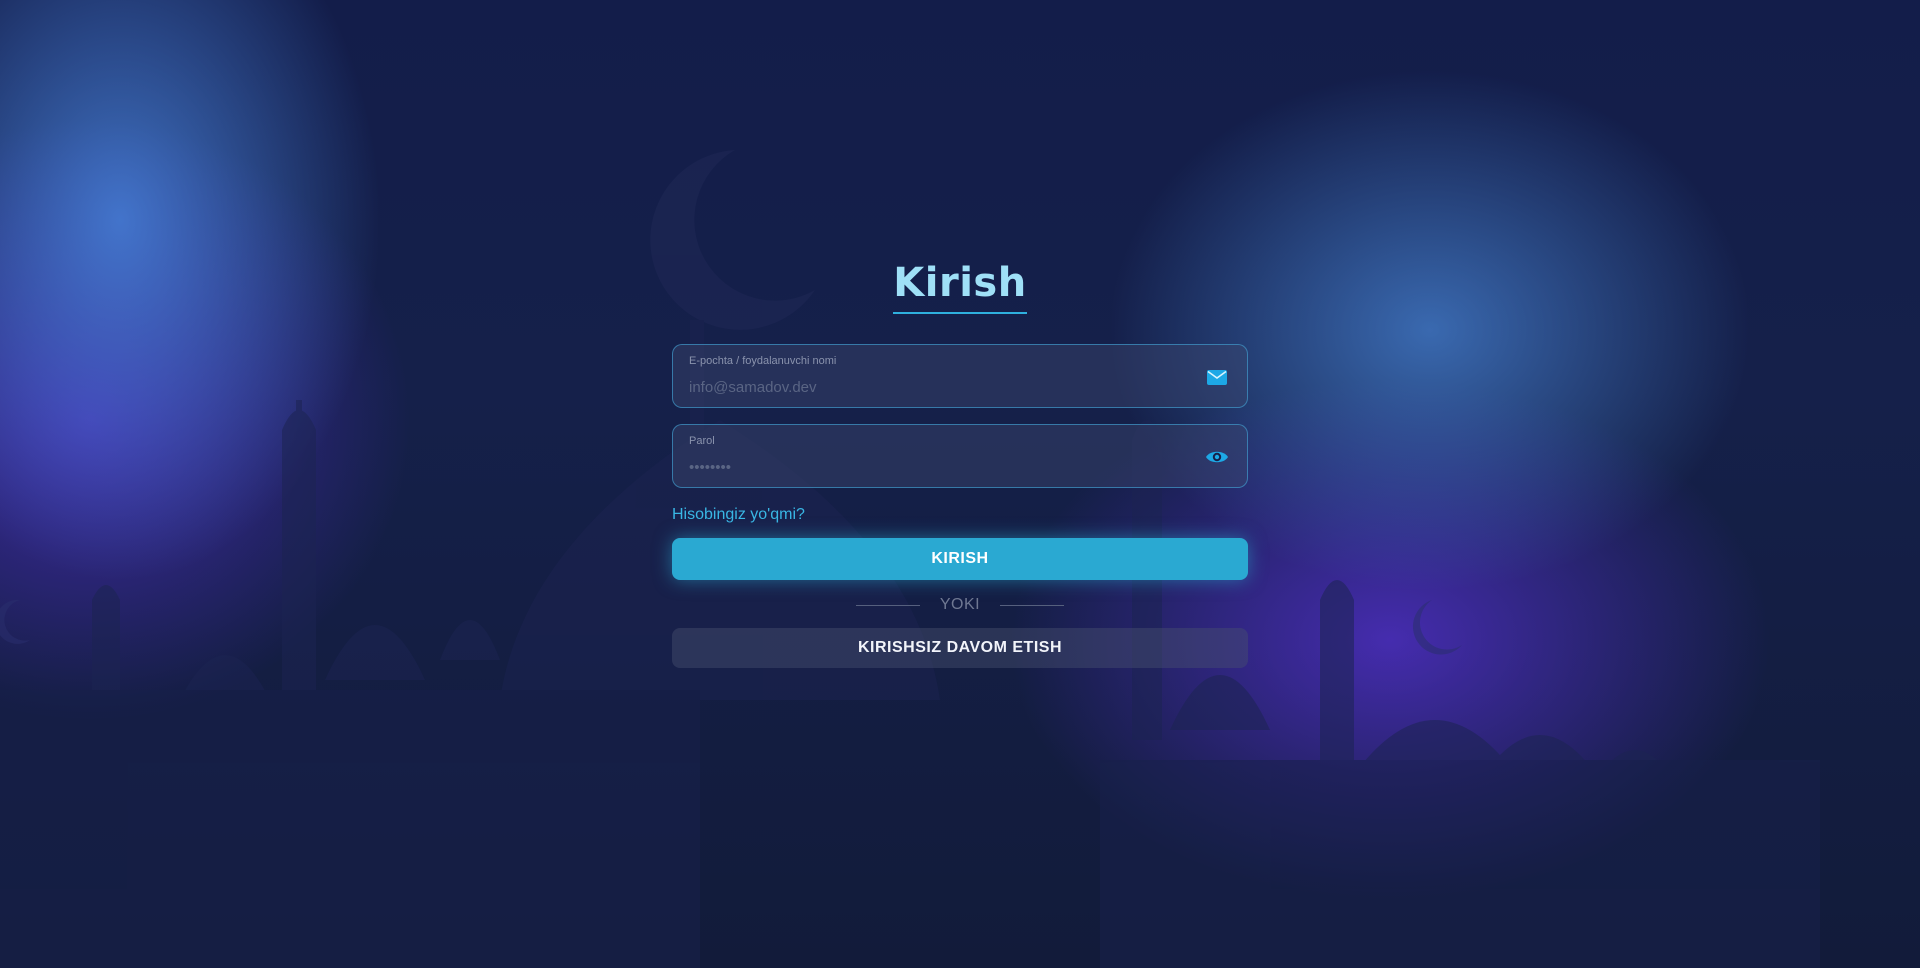 The width and height of the screenshot is (1920, 968). I want to click on title-wrap: Kirish, so click(960, 287).